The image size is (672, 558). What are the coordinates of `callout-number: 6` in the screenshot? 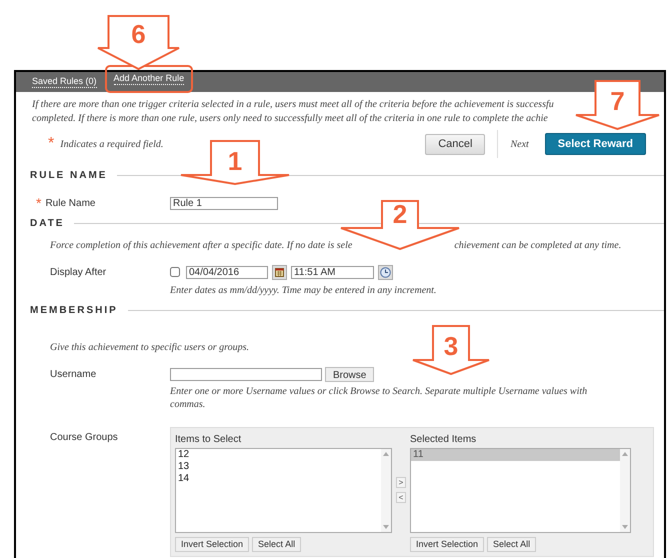 It's located at (138, 34).